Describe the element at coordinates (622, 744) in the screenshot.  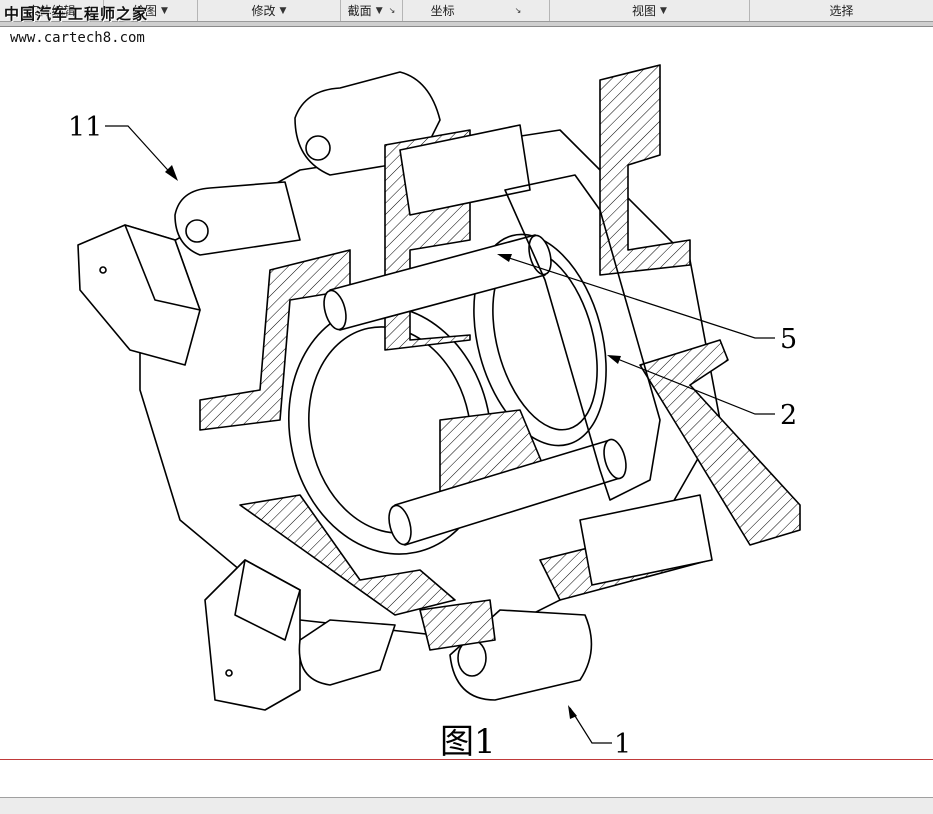
I see `callout-1: 1` at that location.